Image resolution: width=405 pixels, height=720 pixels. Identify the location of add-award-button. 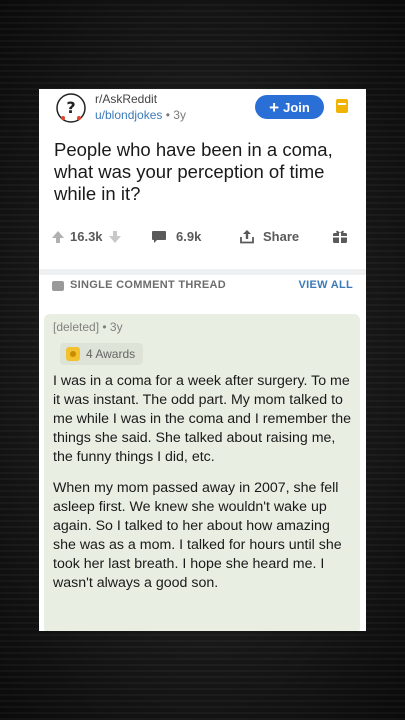
(340, 236).